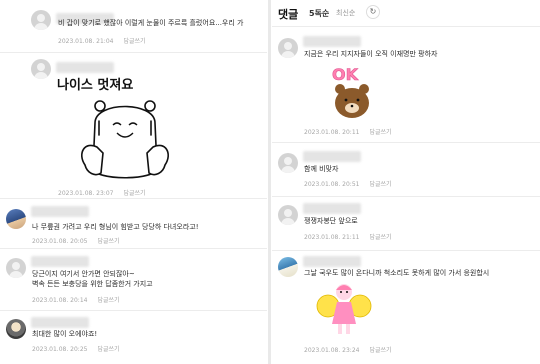 The width and height of the screenshot is (540, 364). What do you see at coordinates (86, 193) in the screenshot?
I see `comment-date: 2023.01.08. 23:07` at bounding box center [86, 193].